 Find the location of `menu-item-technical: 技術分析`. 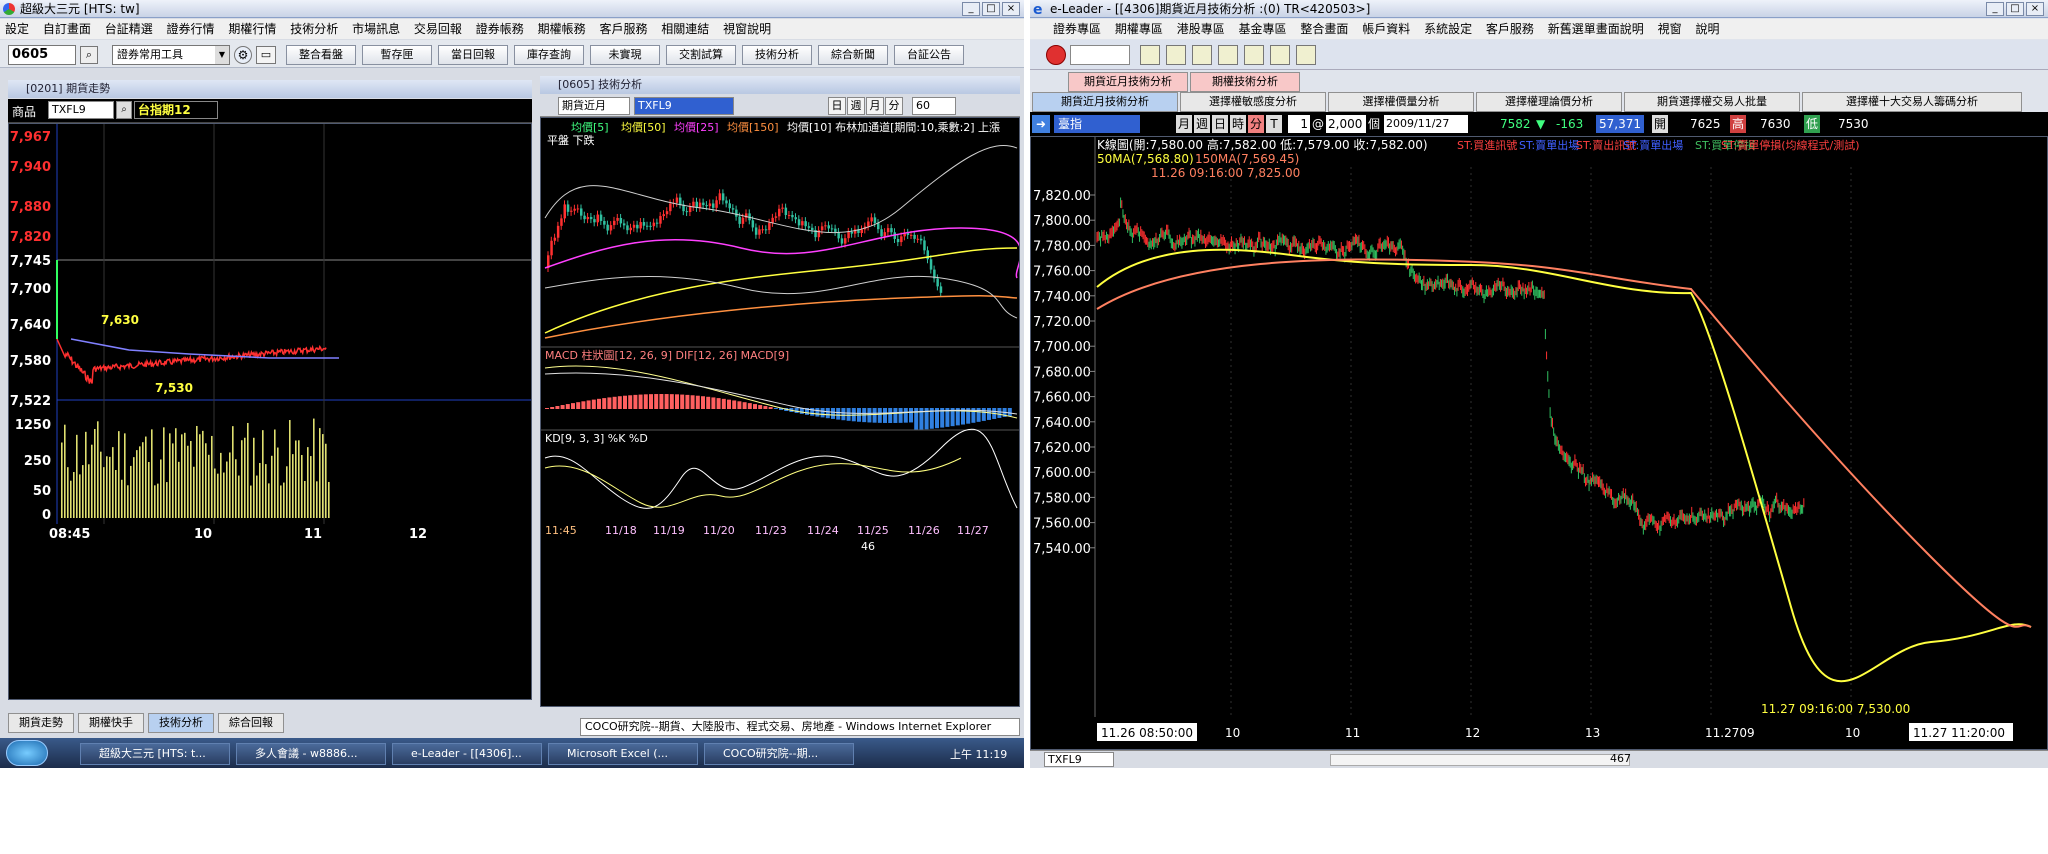

menu-item-technical: 技術分析 is located at coordinates (314, 29).